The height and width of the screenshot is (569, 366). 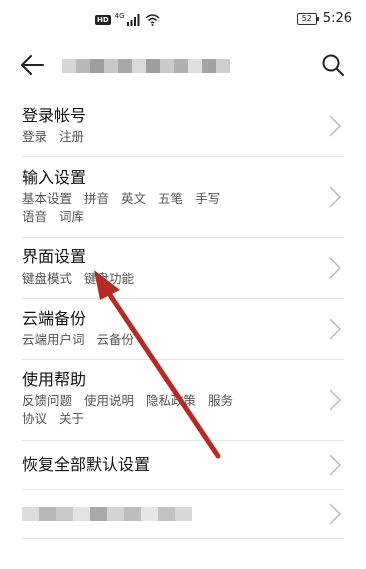 What do you see at coordinates (183, 20) in the screenshot?
I see `status-bar: HD 4G 52 5:26` at bounding box center [183, 20].